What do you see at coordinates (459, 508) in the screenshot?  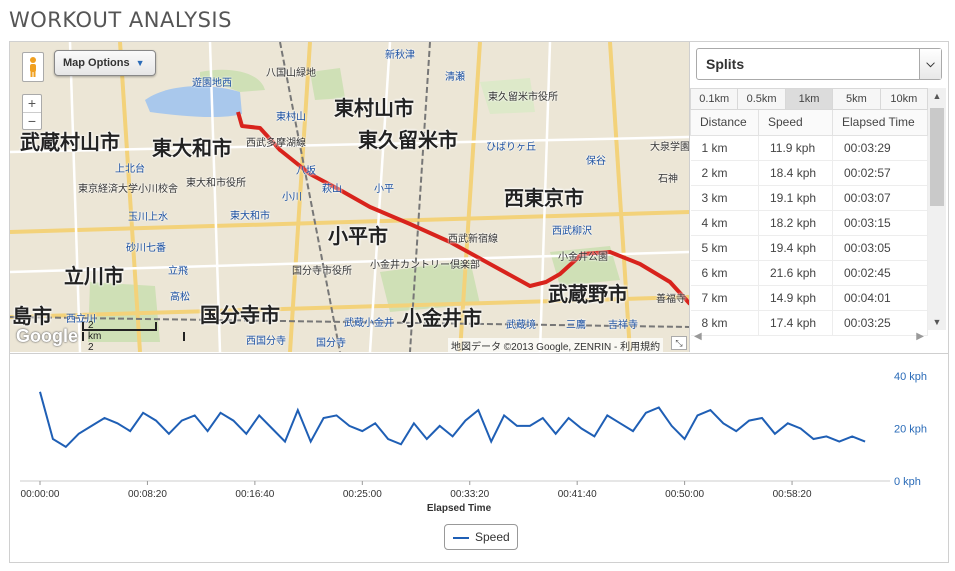 I see `x-axis-title: Elapsed Time` at bounding box center [459, 508].